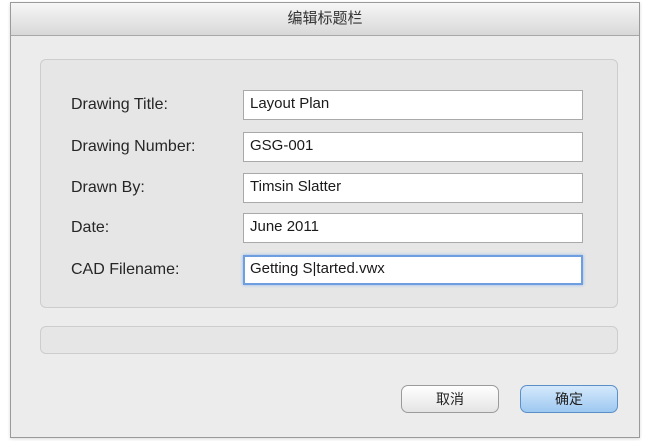  Describe the element at coordinates (413, 270) in the screenshot. I see `cad-filename-input: Getting S|tarted.vwx` at that location.